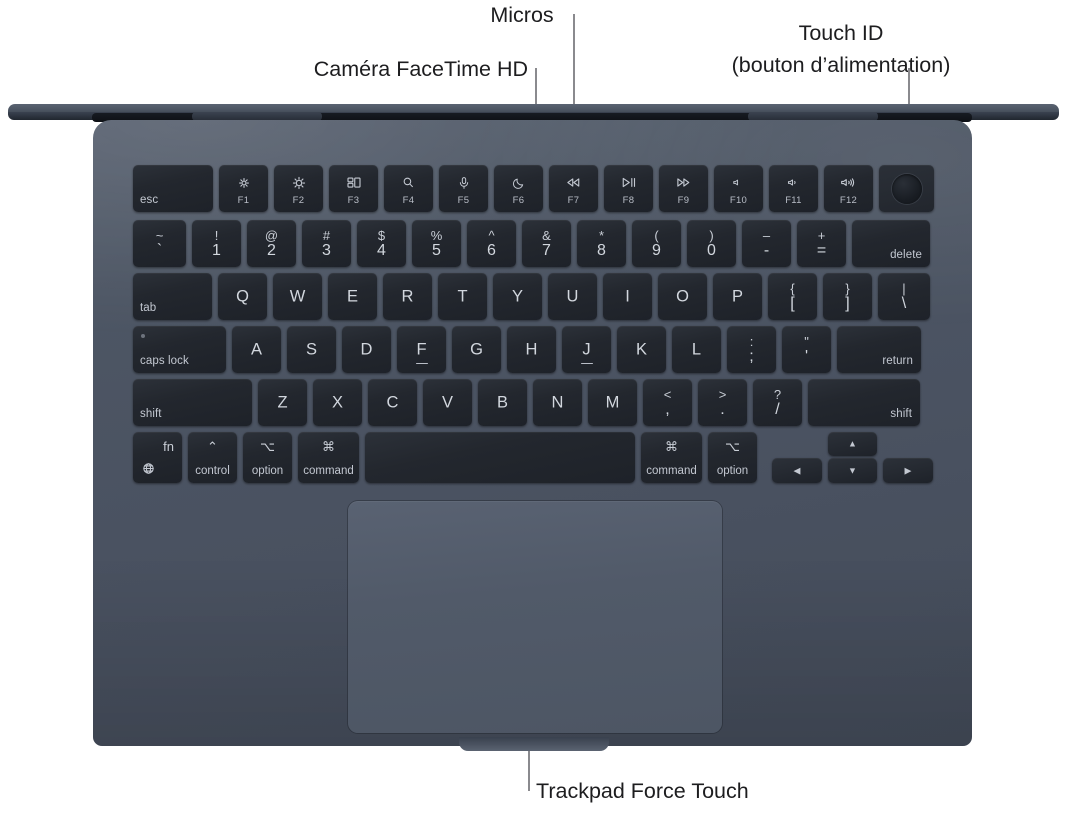 The width and height of the screenshot is (1067, 814). Describe the element at coordinates (326, 243) in the screenshot. I see `key-3: #3` at that location.